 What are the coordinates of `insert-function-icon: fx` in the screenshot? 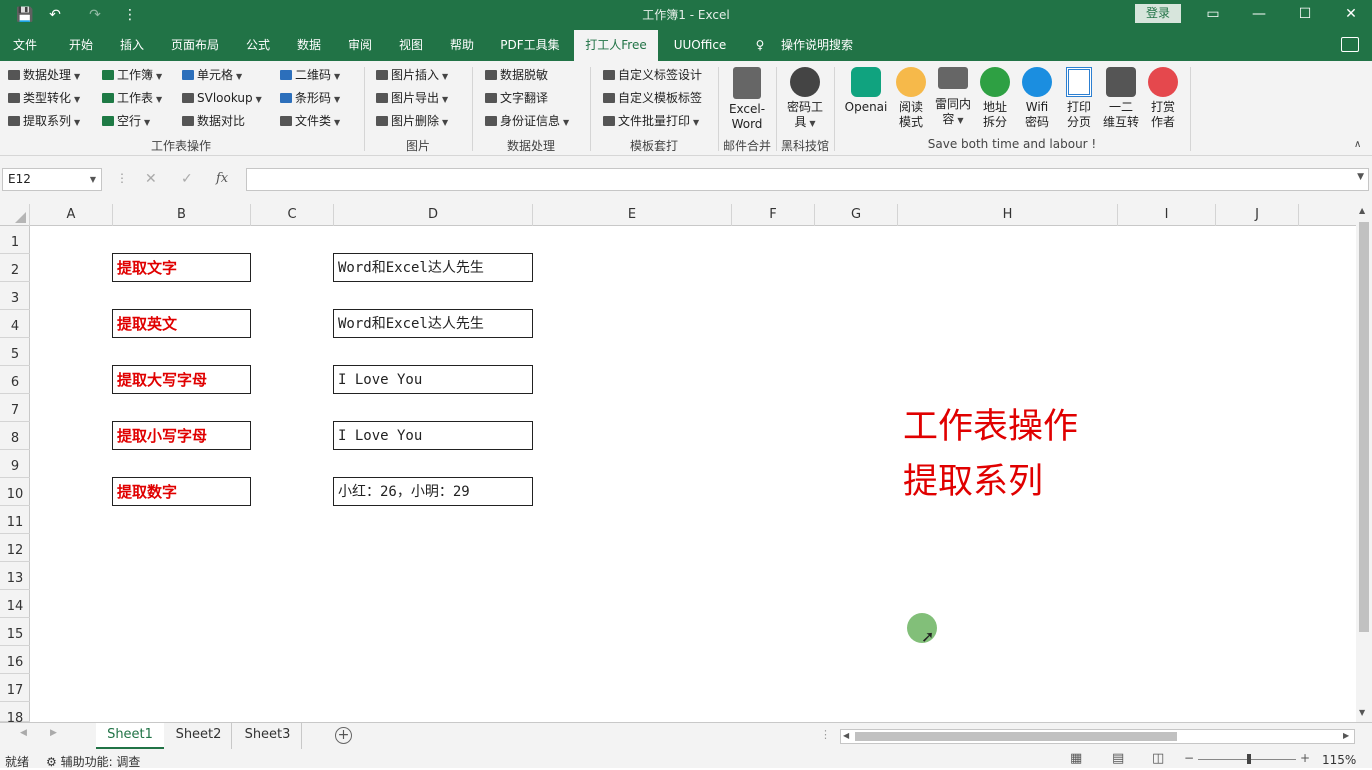 It's located at (222, 178).